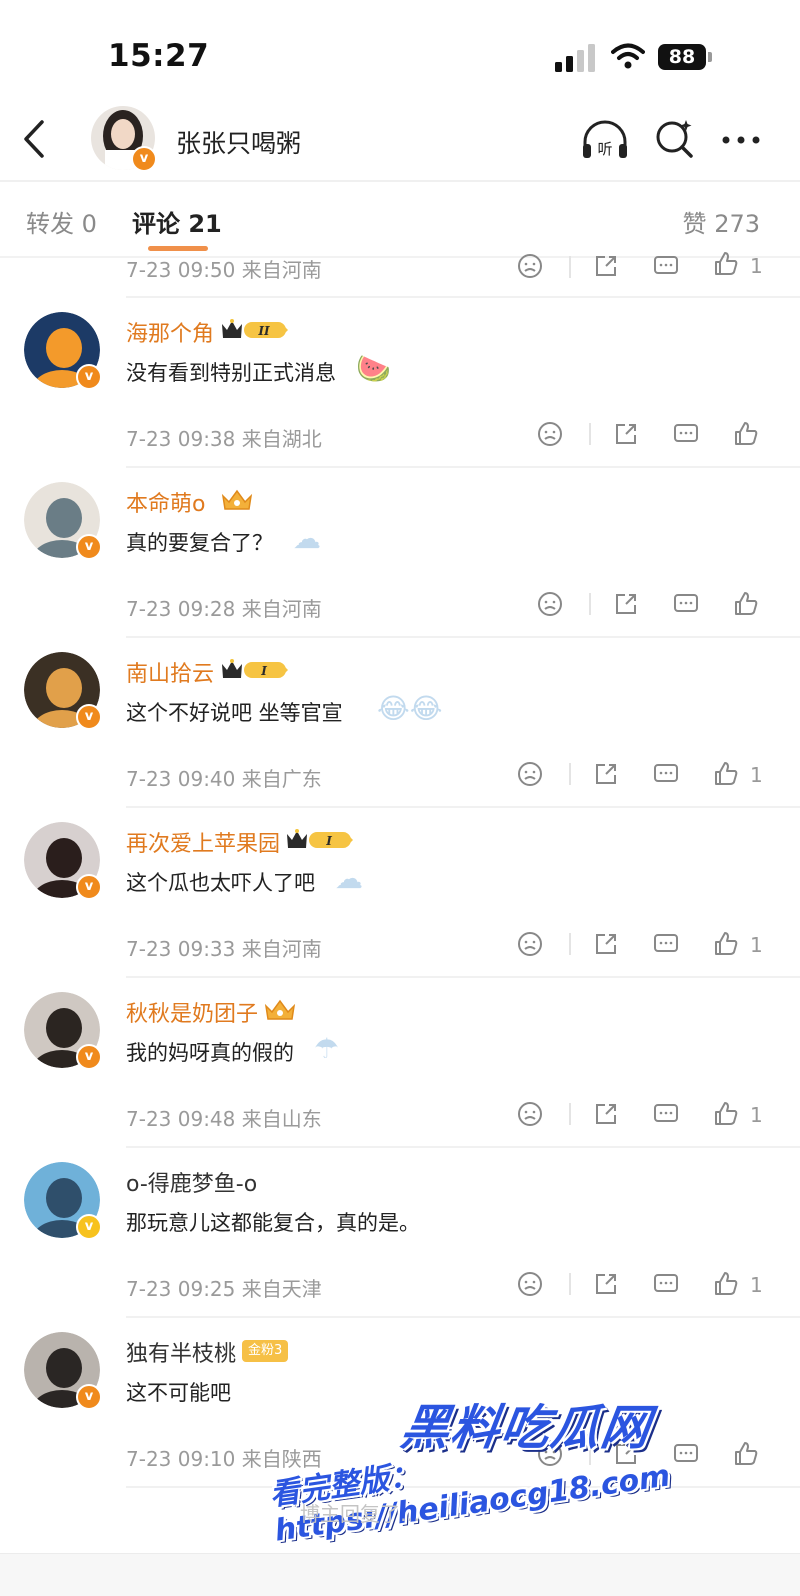  Describe the element at coordinates (61, 221) in the screenshot. I see `tab-repost: 转发 0` at that location.